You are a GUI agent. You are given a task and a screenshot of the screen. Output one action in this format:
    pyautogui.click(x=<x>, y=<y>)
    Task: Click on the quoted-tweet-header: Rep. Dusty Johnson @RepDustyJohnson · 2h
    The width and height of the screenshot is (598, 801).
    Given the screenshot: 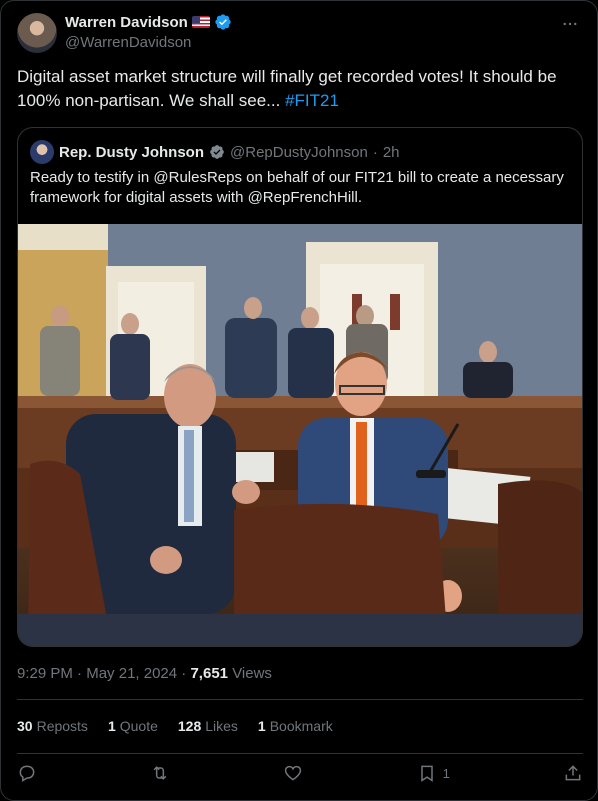 What is the action you would take?
    pyautogui.click(x=215, y=152)
    